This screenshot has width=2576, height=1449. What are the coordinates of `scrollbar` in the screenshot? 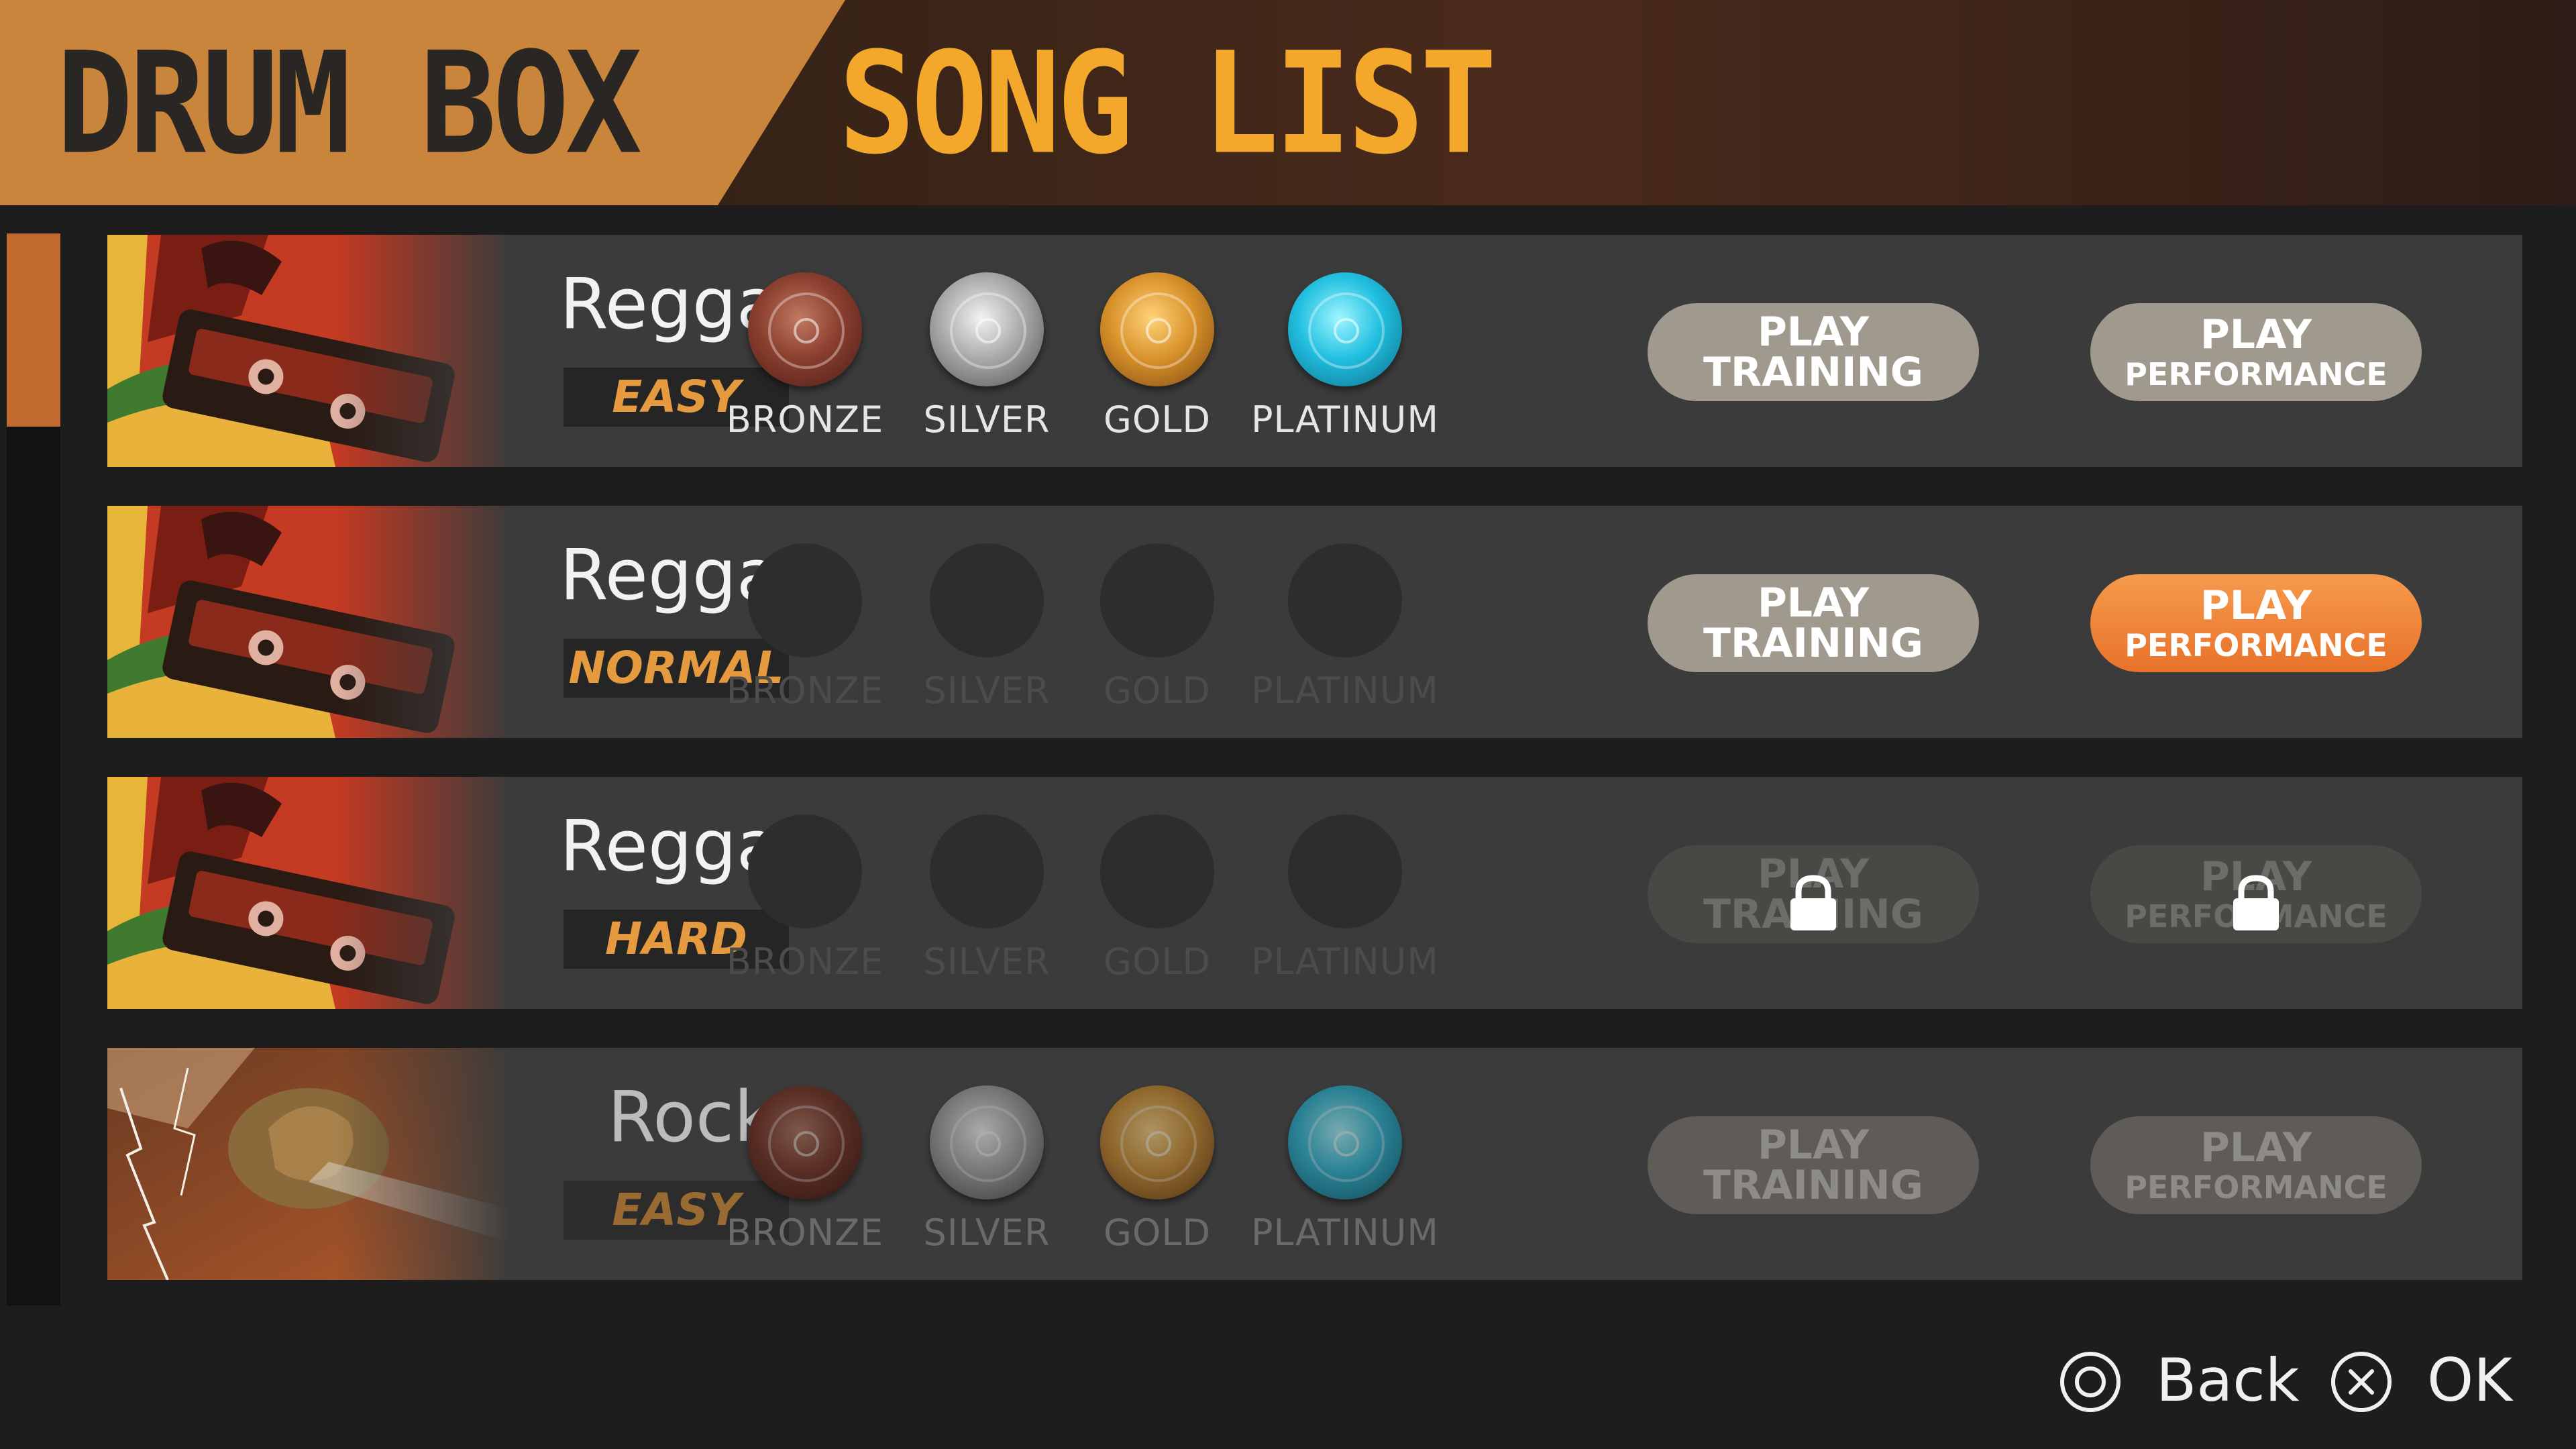 It's located at (33, 769).